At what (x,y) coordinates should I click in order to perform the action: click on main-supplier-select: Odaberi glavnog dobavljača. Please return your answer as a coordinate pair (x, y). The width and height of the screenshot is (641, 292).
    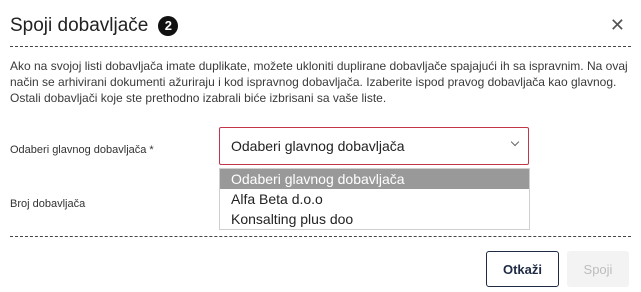
    Looking at the image, I should click on (374, 146).